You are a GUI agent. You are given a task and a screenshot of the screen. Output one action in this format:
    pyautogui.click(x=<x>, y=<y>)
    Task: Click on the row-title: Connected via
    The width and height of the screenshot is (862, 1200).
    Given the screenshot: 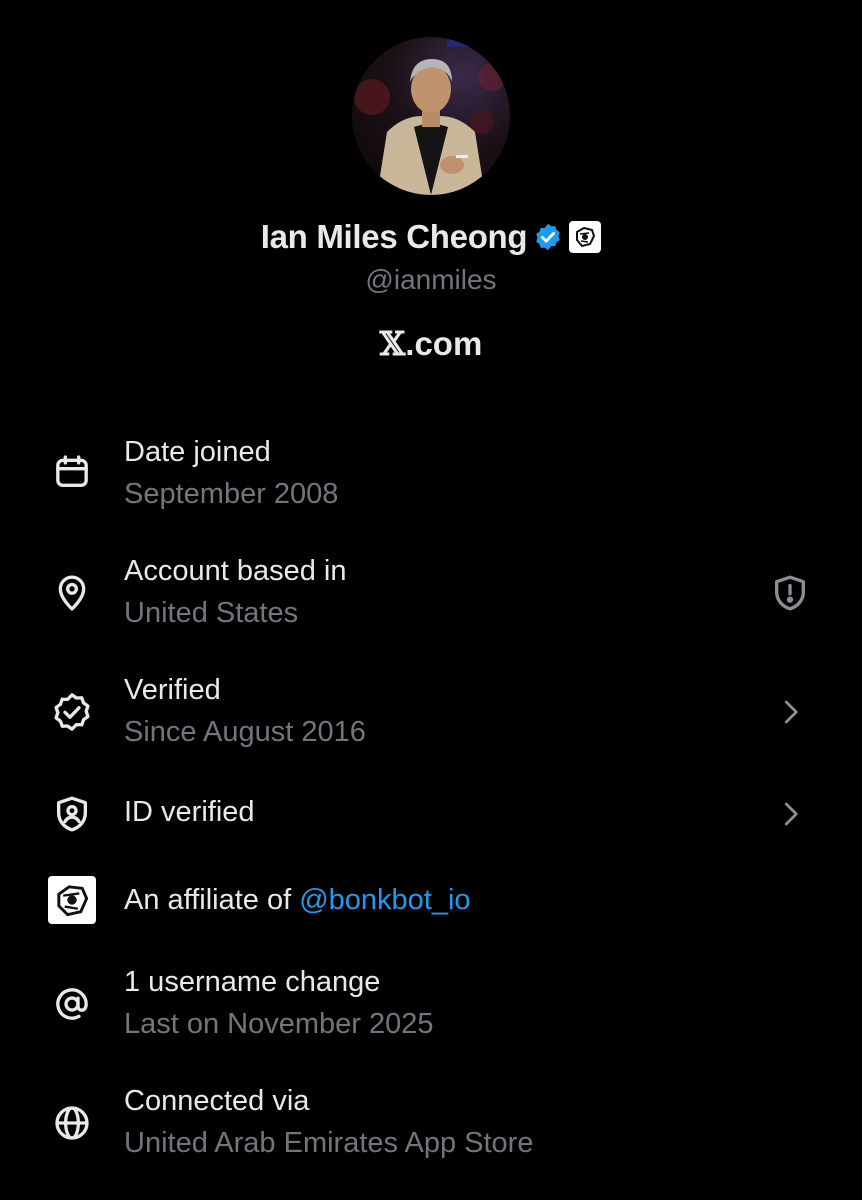 What is the action you would take?
    pyautogui.click(x=217, y=1101)
    